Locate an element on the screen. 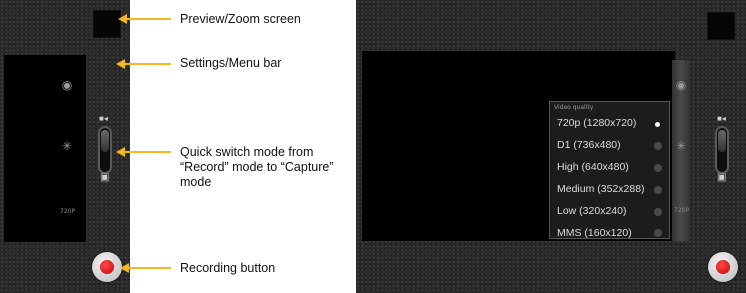  annotation-preview-zoom: Preview/Zoom screen is located at coordinates (240, 19).